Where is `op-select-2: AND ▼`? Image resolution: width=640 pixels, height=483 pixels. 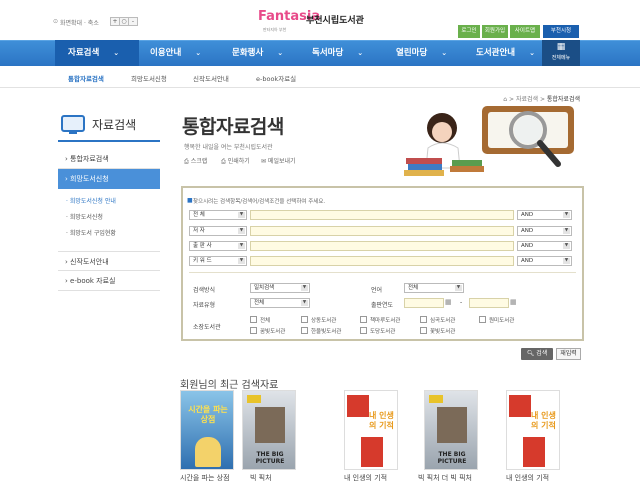 op-select-2: AND ▼ is located at coordinates (544, 231).